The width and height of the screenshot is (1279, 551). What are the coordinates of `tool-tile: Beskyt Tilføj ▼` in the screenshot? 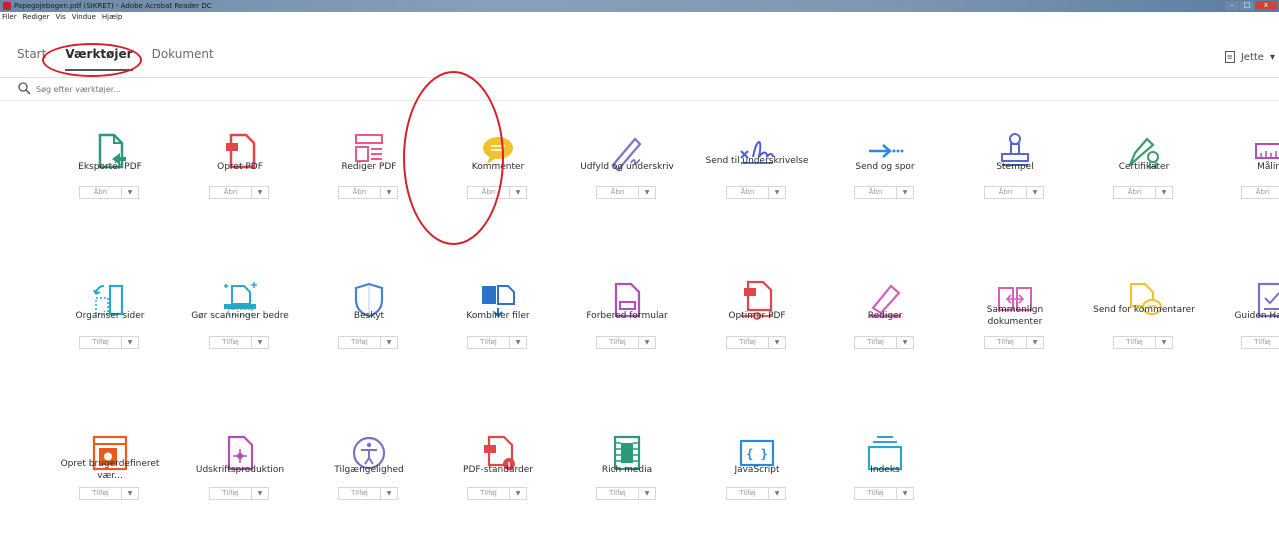 It's located at (369, 338).